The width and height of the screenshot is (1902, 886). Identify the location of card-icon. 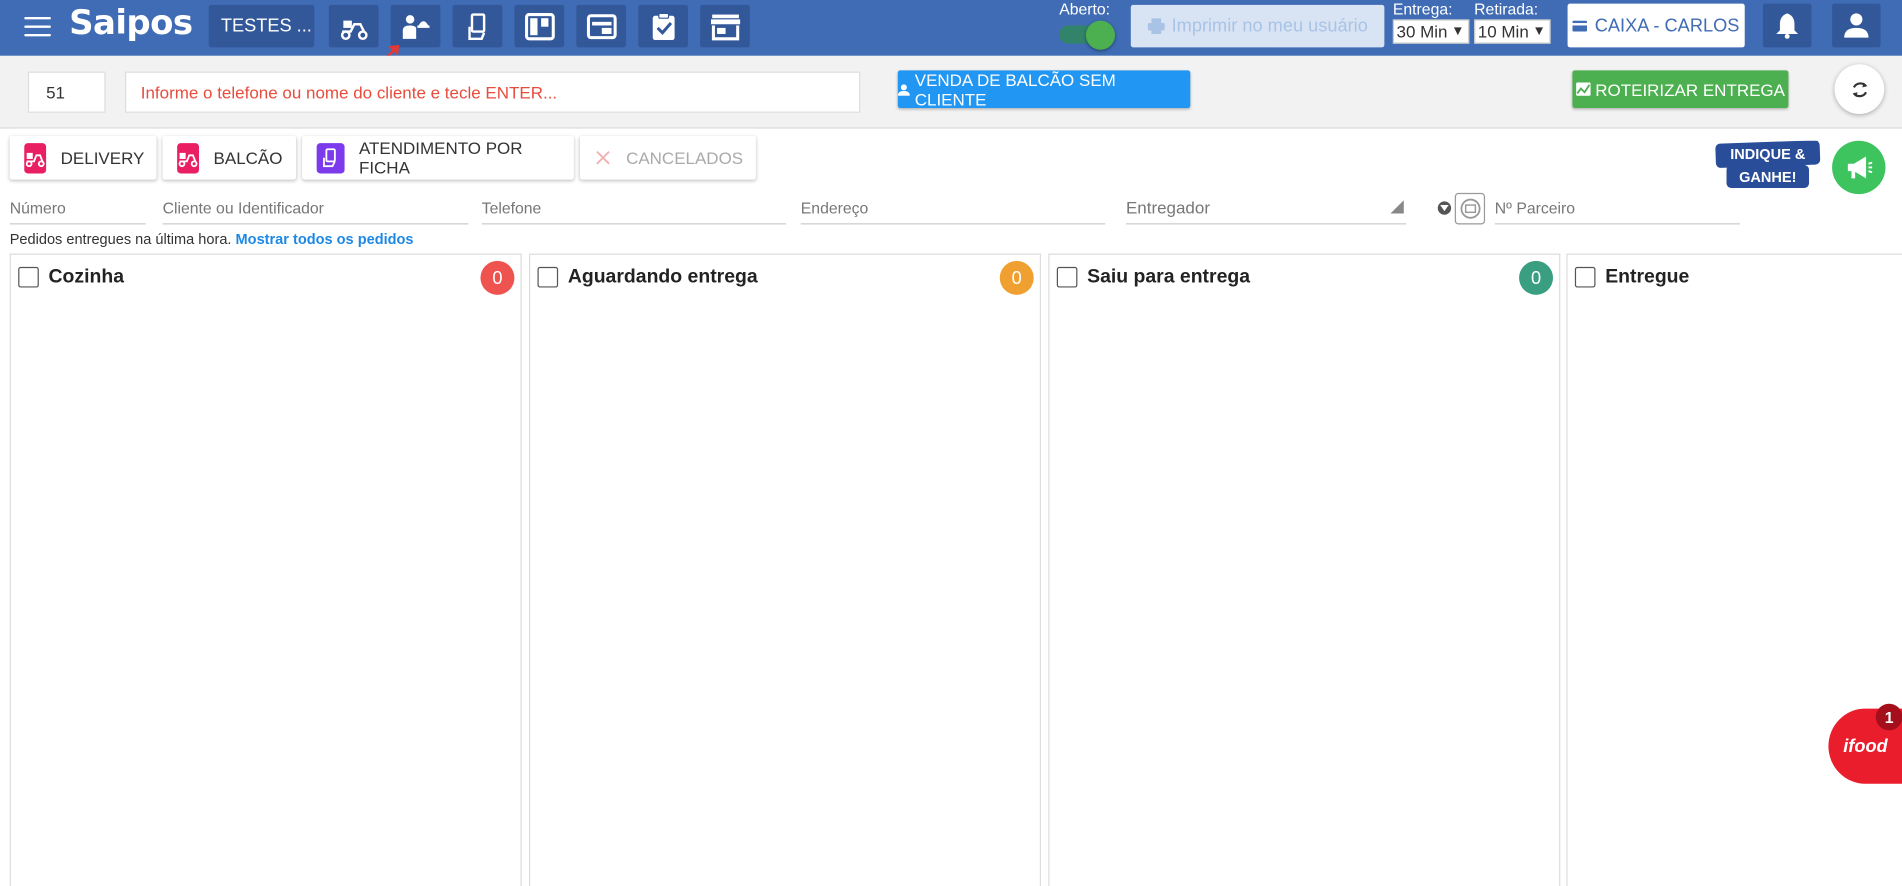
(1580, 25).